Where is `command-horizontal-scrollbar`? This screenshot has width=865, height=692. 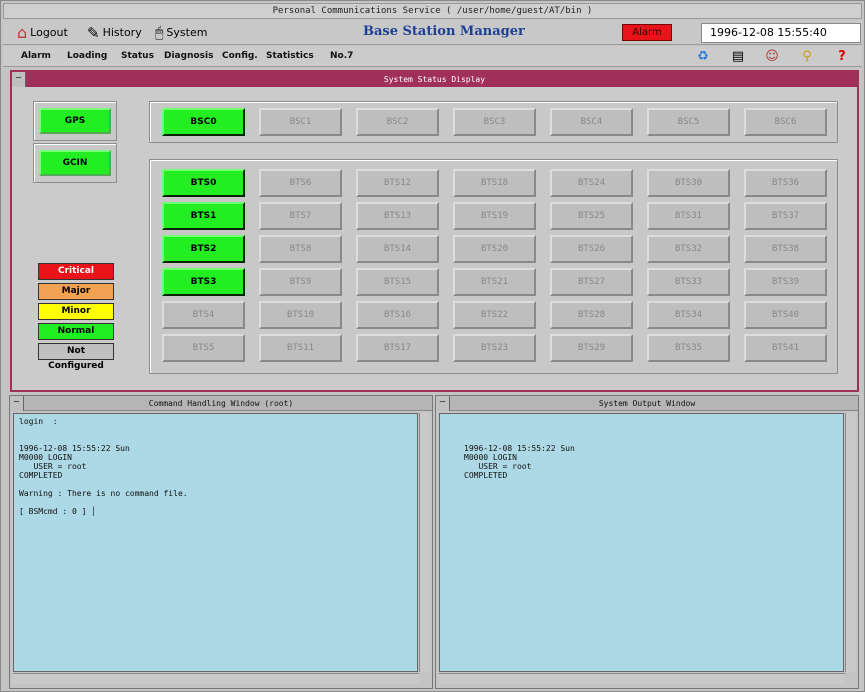
command-horizontal-scrollbar is located at coordinates (216, 678).